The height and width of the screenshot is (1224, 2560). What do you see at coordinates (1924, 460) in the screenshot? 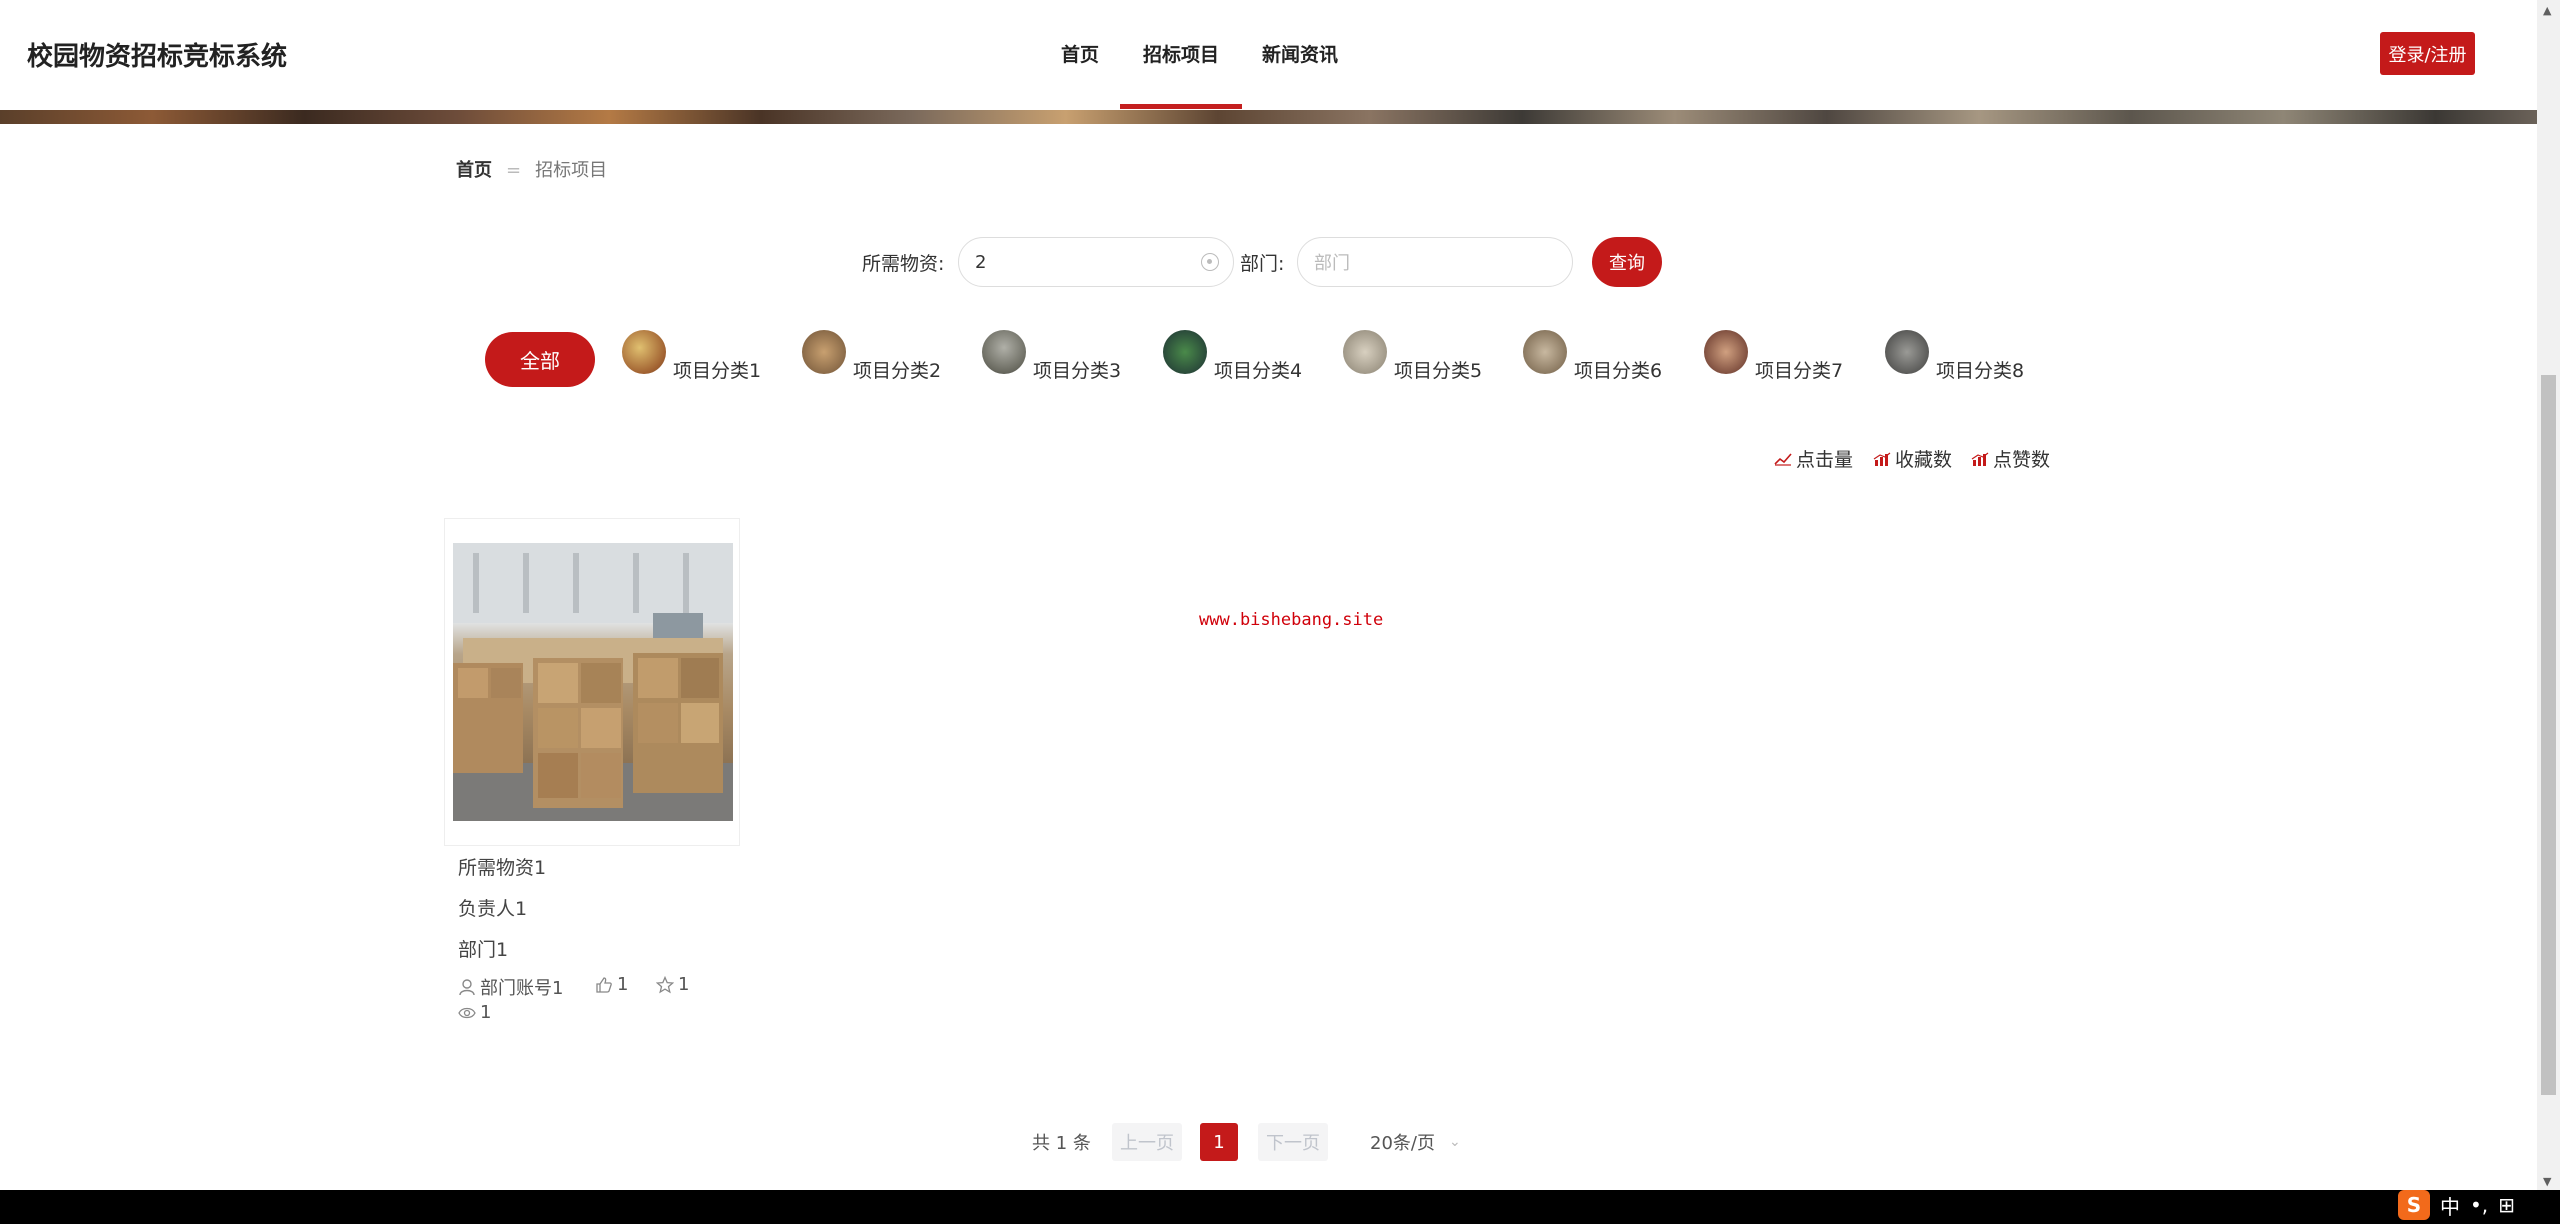
I see `sort-favorites-label: 收藏数` at bounding box center [1924, 460].